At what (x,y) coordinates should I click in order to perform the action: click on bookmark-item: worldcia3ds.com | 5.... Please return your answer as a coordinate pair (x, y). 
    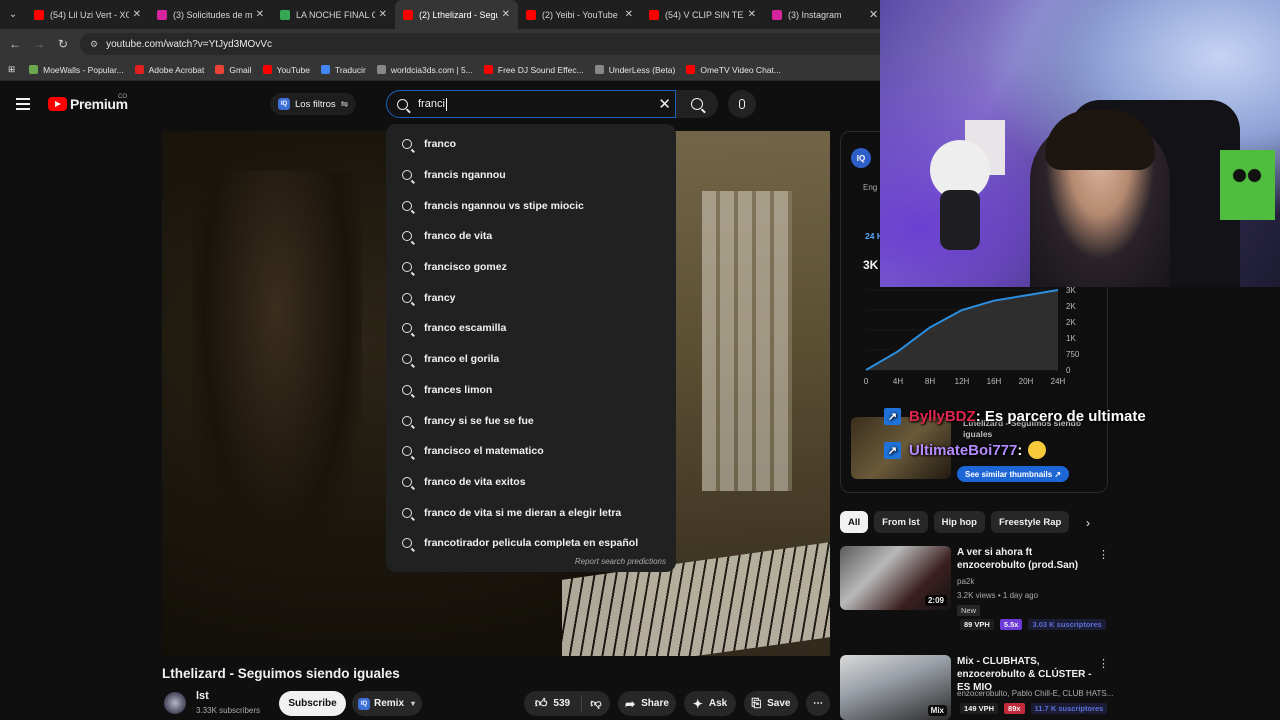
    Looking at the image, I should click on (424, 70).